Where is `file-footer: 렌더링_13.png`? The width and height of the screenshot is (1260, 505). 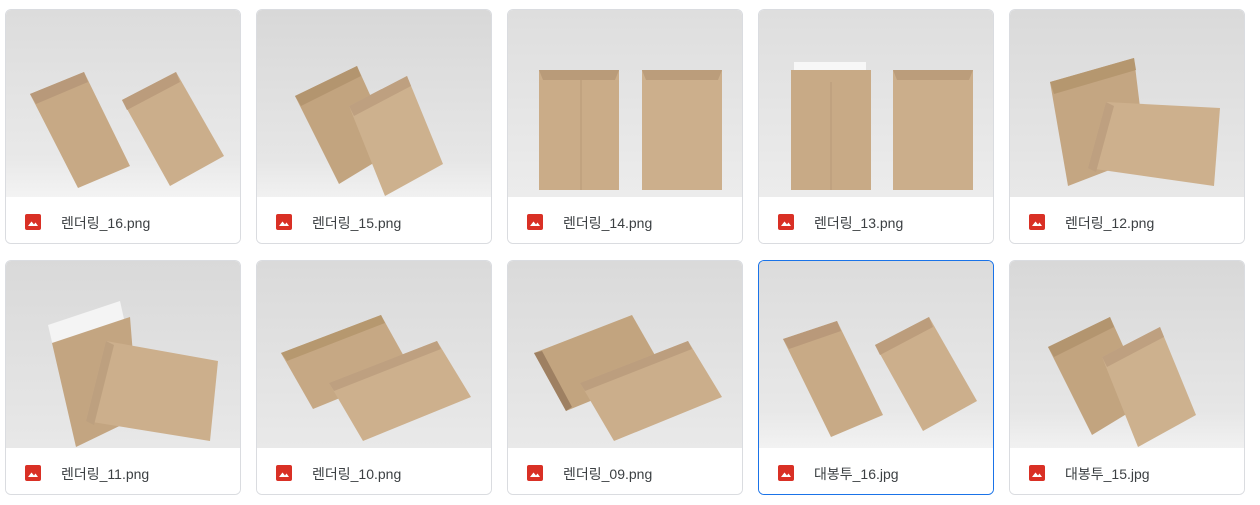
file-footer: 렌더링_13.png is located at coordinates (876, 220).